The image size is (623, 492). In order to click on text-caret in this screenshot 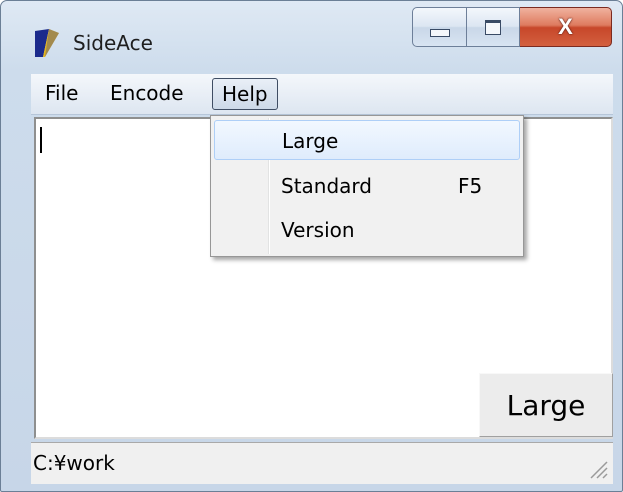, I will do `click(41, 140)`.